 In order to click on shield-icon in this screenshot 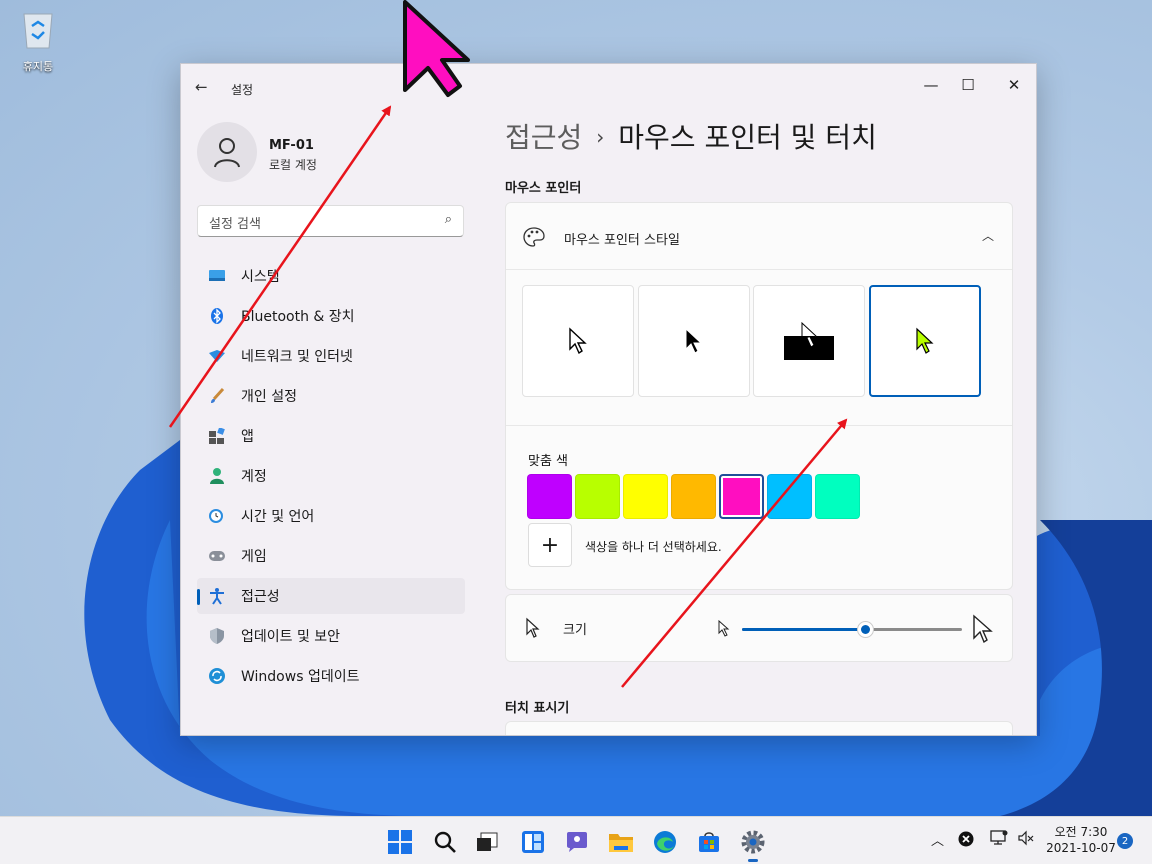, I will do `click(217, 636)`.